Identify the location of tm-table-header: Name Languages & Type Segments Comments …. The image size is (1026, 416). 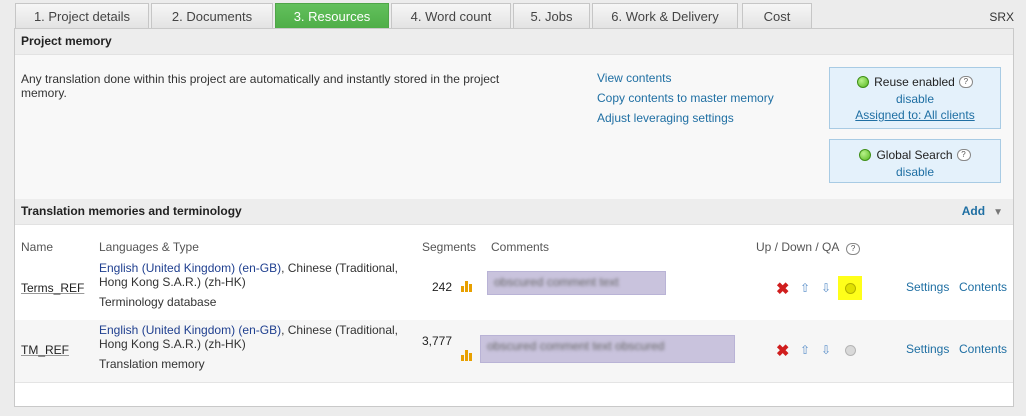
(514, 245).